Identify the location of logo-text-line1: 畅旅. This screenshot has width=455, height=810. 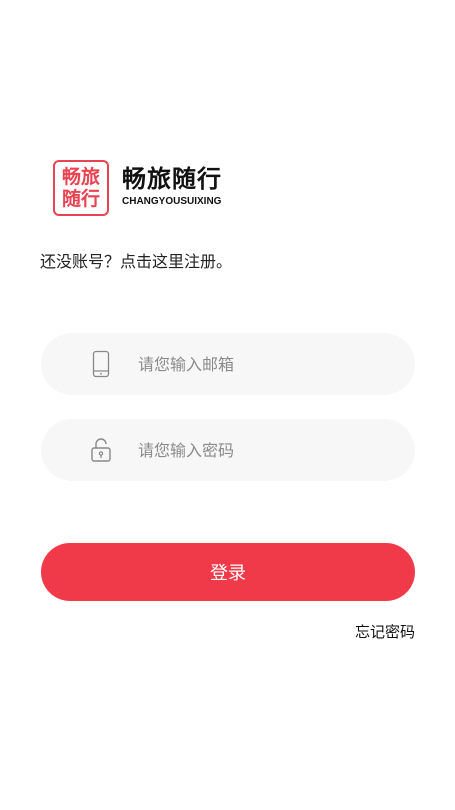
(80, 177).